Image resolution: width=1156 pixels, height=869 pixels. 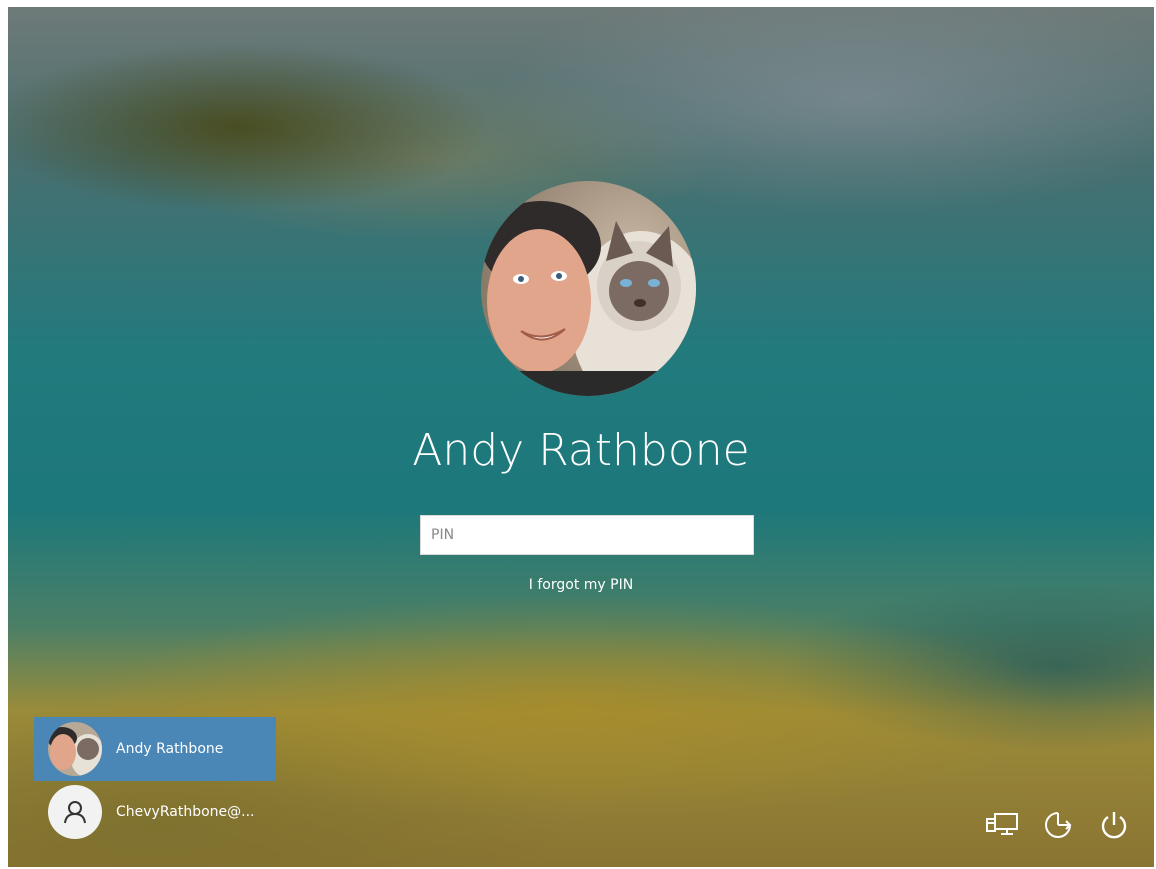 I want to click on generic-user-icon, so click(x=75, y=812).